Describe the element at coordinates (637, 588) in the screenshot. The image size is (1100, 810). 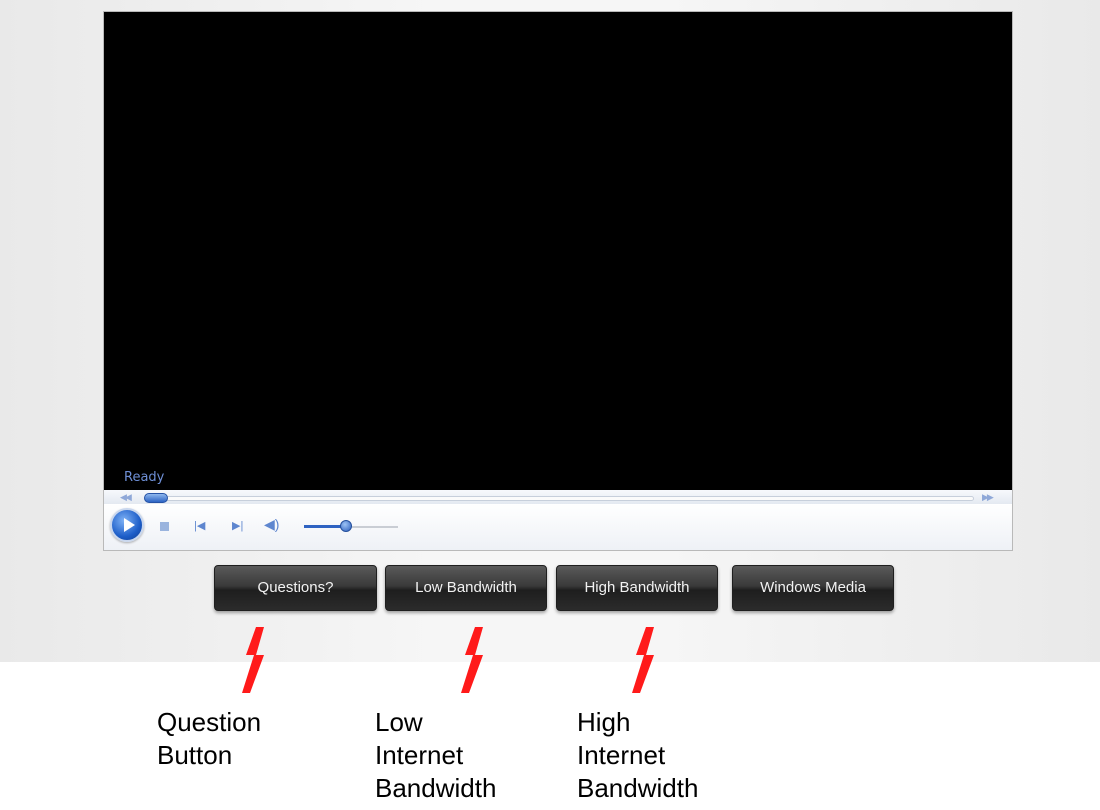
I see `high-bandwidth-button: High Bandwidth` at that location.